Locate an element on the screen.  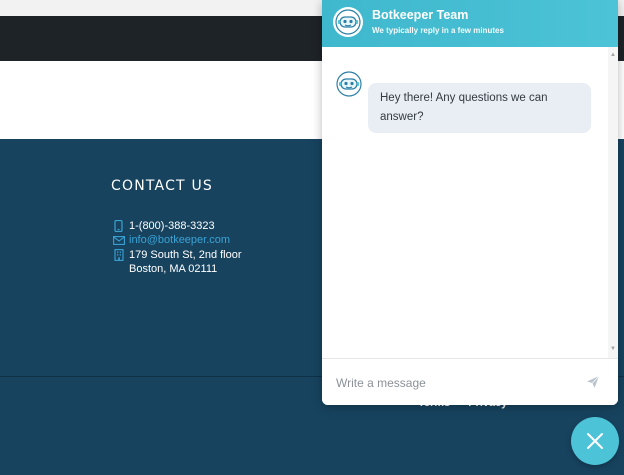
contact-address-row: 179 South St, 2nd floor Boston, MA 02111 is located at coordinates (176, 262).